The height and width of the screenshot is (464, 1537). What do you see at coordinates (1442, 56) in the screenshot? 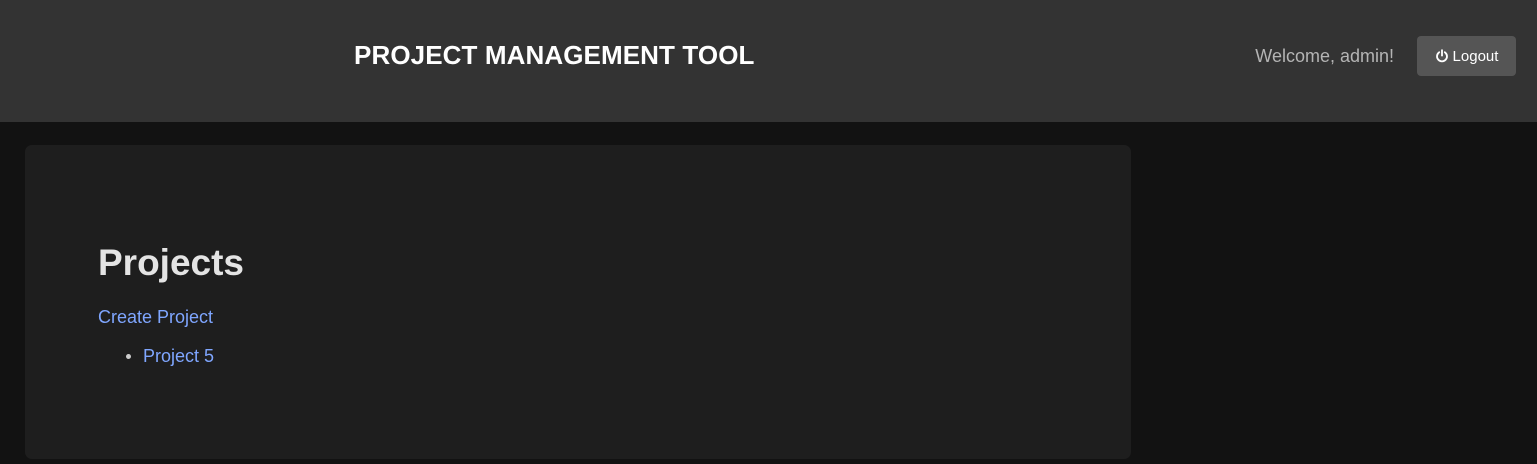
I see `power-icon` at bounding box center [1442, 56].